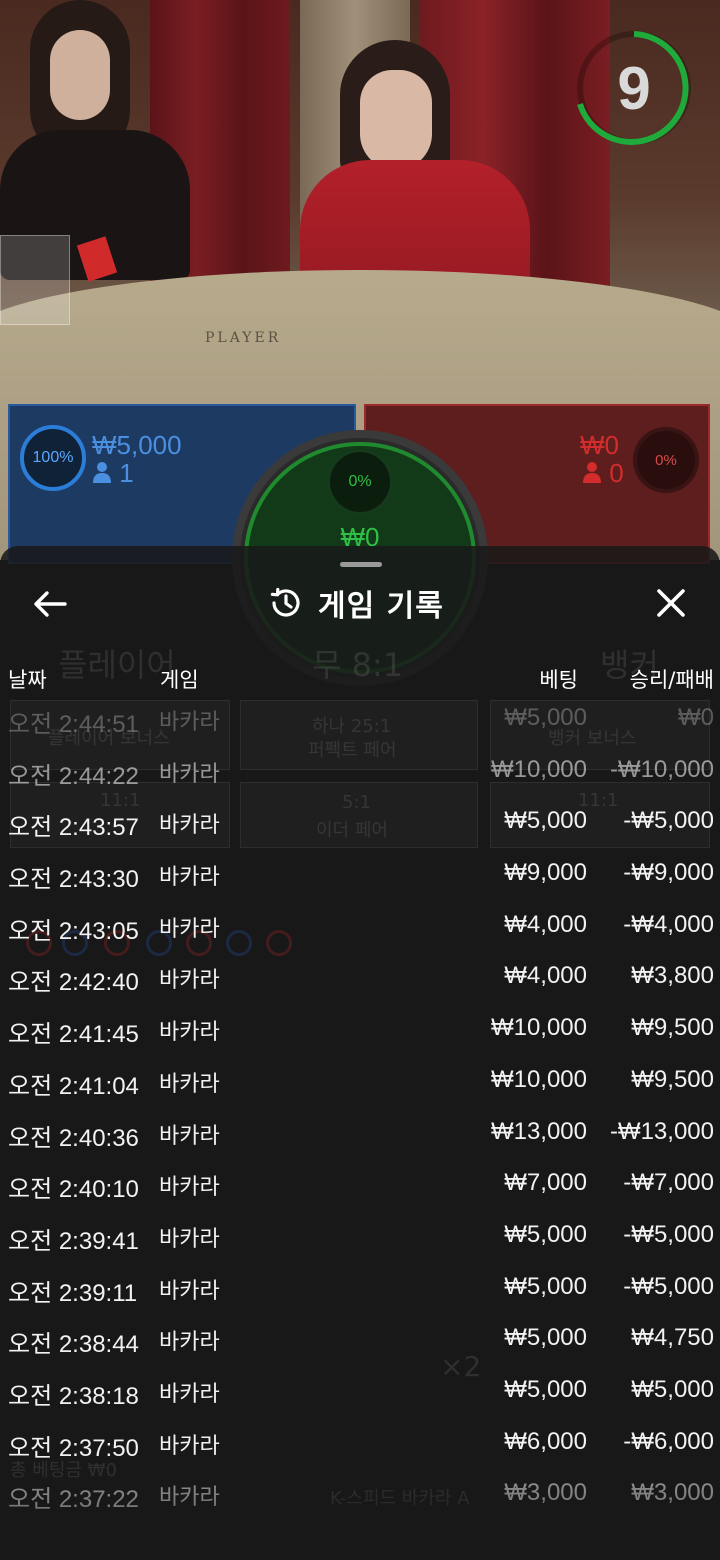  Describe the element at coordinates (360, 873) in the screenshot. I see `history-row: 오전 2:43:30 바카라 ₩9,000 -₩9,000` at that location.